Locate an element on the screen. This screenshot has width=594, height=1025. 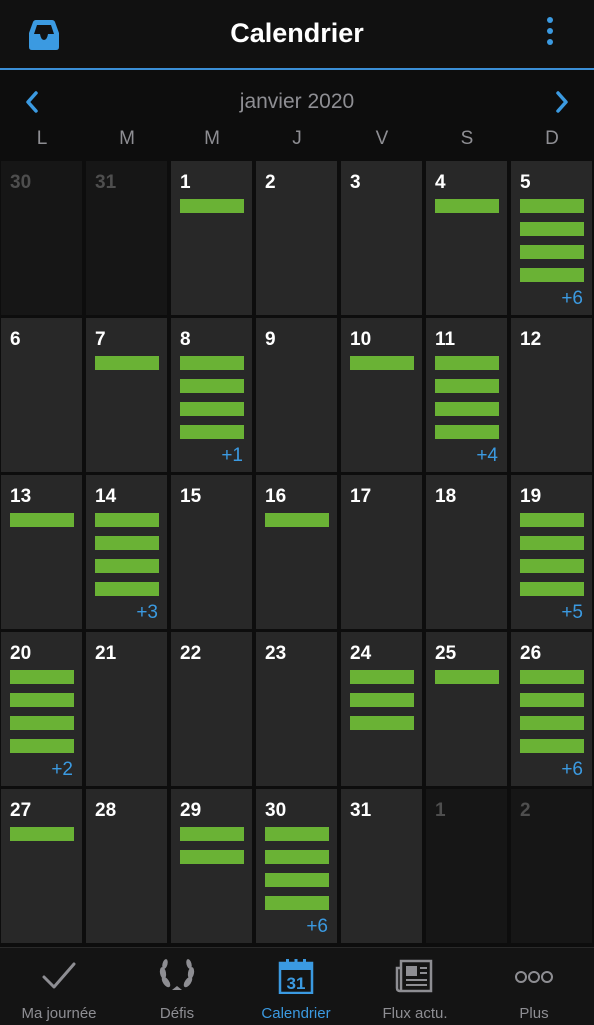
tab-ma-journee: Ma journée is located at coordinates (59, 986).